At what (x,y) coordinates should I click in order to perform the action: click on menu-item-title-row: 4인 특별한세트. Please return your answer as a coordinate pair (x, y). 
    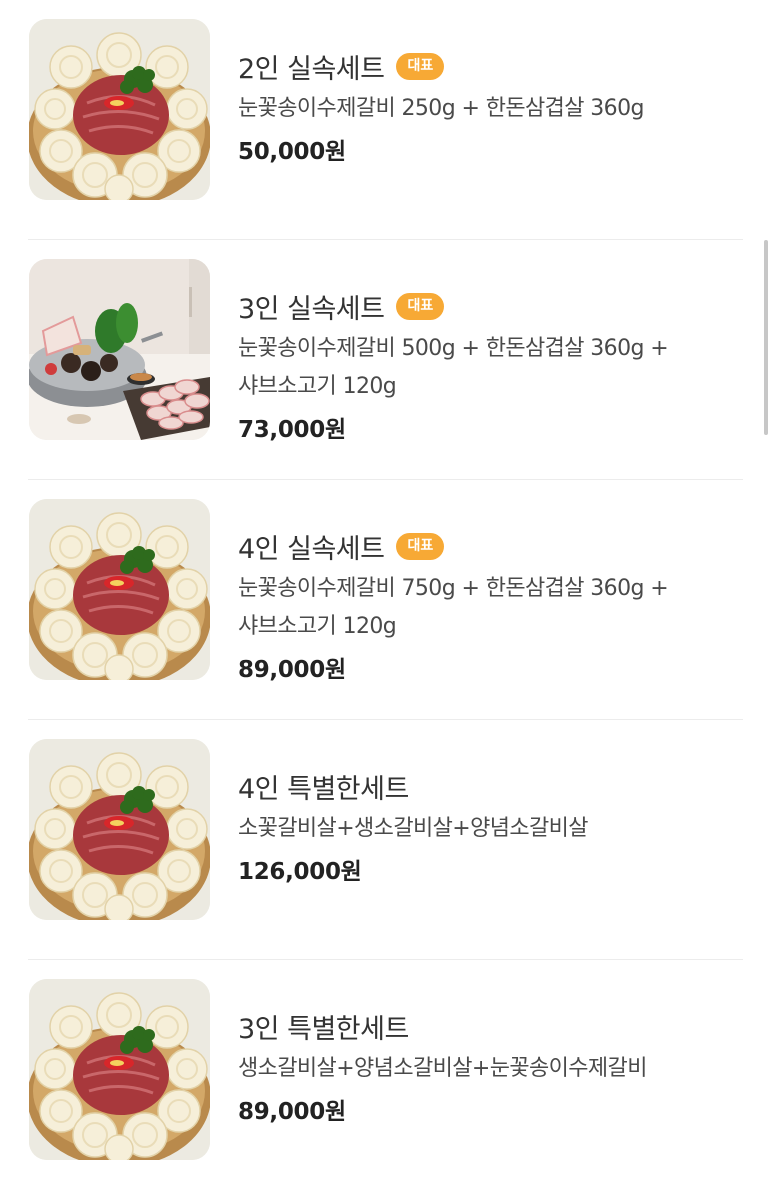
    Looking at the image, I should click on (490, 786).